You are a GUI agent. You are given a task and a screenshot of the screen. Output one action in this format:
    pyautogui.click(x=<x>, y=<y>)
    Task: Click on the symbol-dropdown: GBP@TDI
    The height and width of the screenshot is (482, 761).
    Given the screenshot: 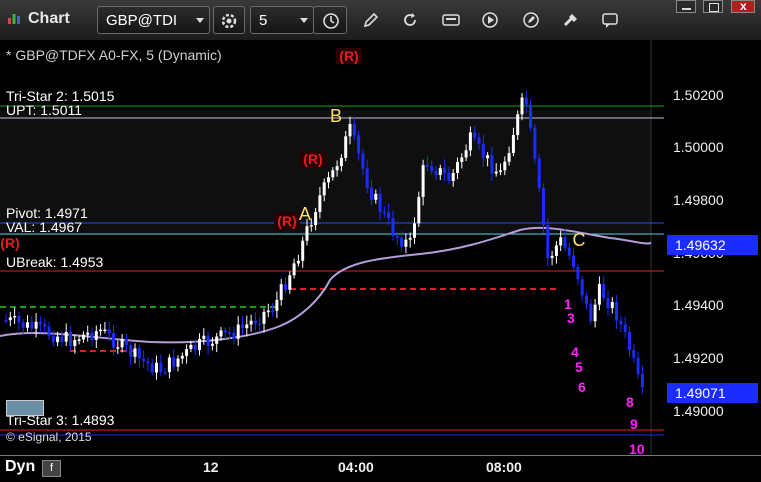 What is the action you would take?
    pyautogui.click(x=153, y=20)
    